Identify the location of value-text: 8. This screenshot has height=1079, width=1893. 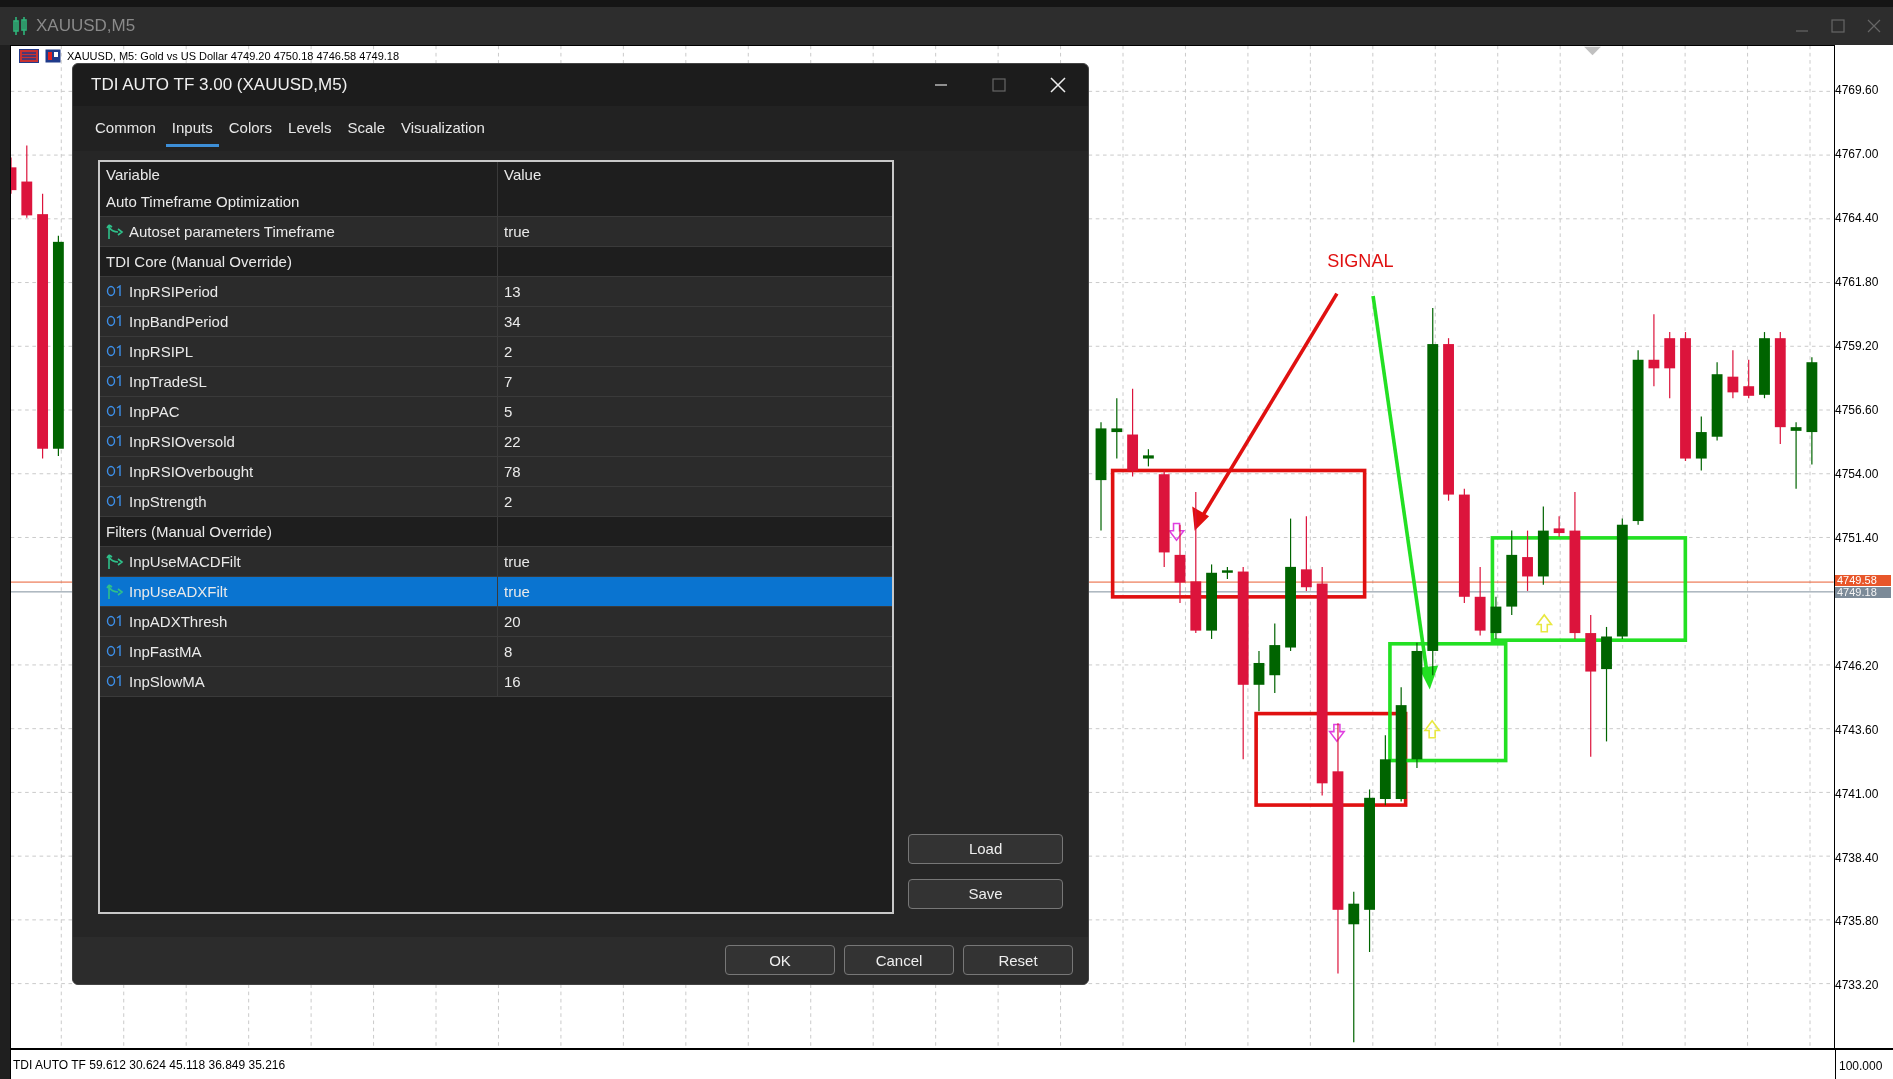
(508, 651).